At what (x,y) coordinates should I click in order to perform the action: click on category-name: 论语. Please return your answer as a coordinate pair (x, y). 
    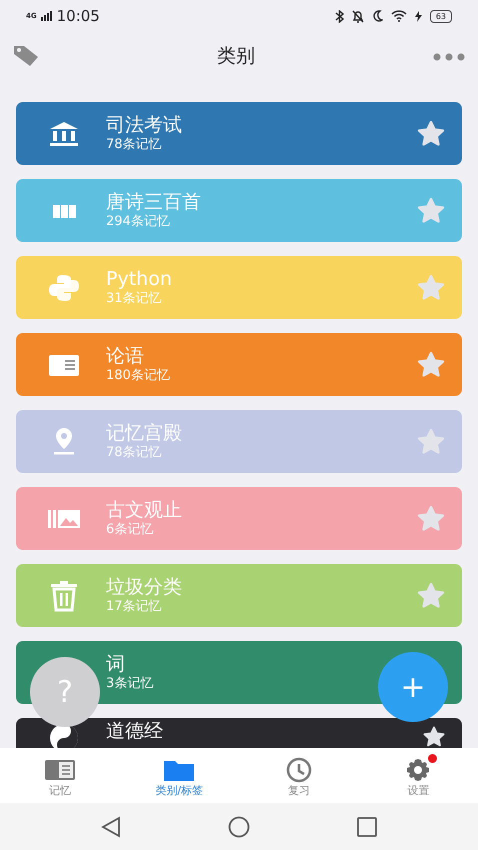
    Looking at the image, I should click on (125, 356).